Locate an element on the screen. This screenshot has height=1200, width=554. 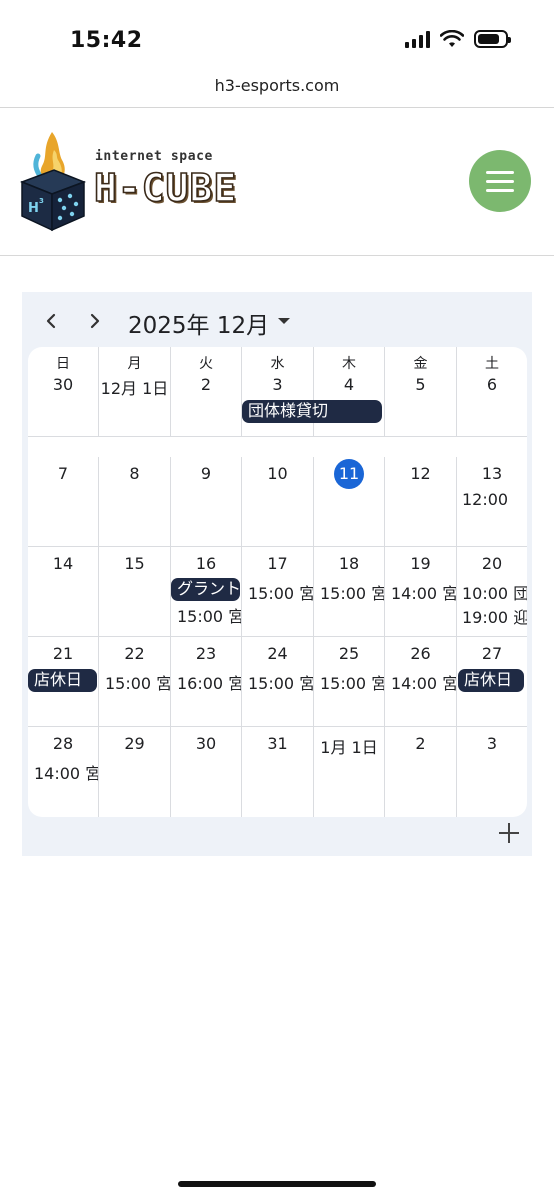
day-cell: 16 グラント 15:00 宮 is located at coordinates (206, 591).